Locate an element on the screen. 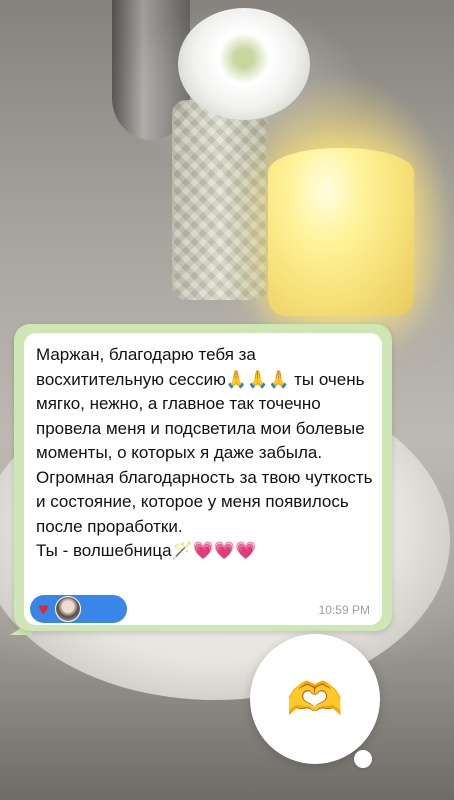 The height and width of the screenshot is (800, 454). heart-hands-icon: 🫶 is located at coordinates (315, 699).